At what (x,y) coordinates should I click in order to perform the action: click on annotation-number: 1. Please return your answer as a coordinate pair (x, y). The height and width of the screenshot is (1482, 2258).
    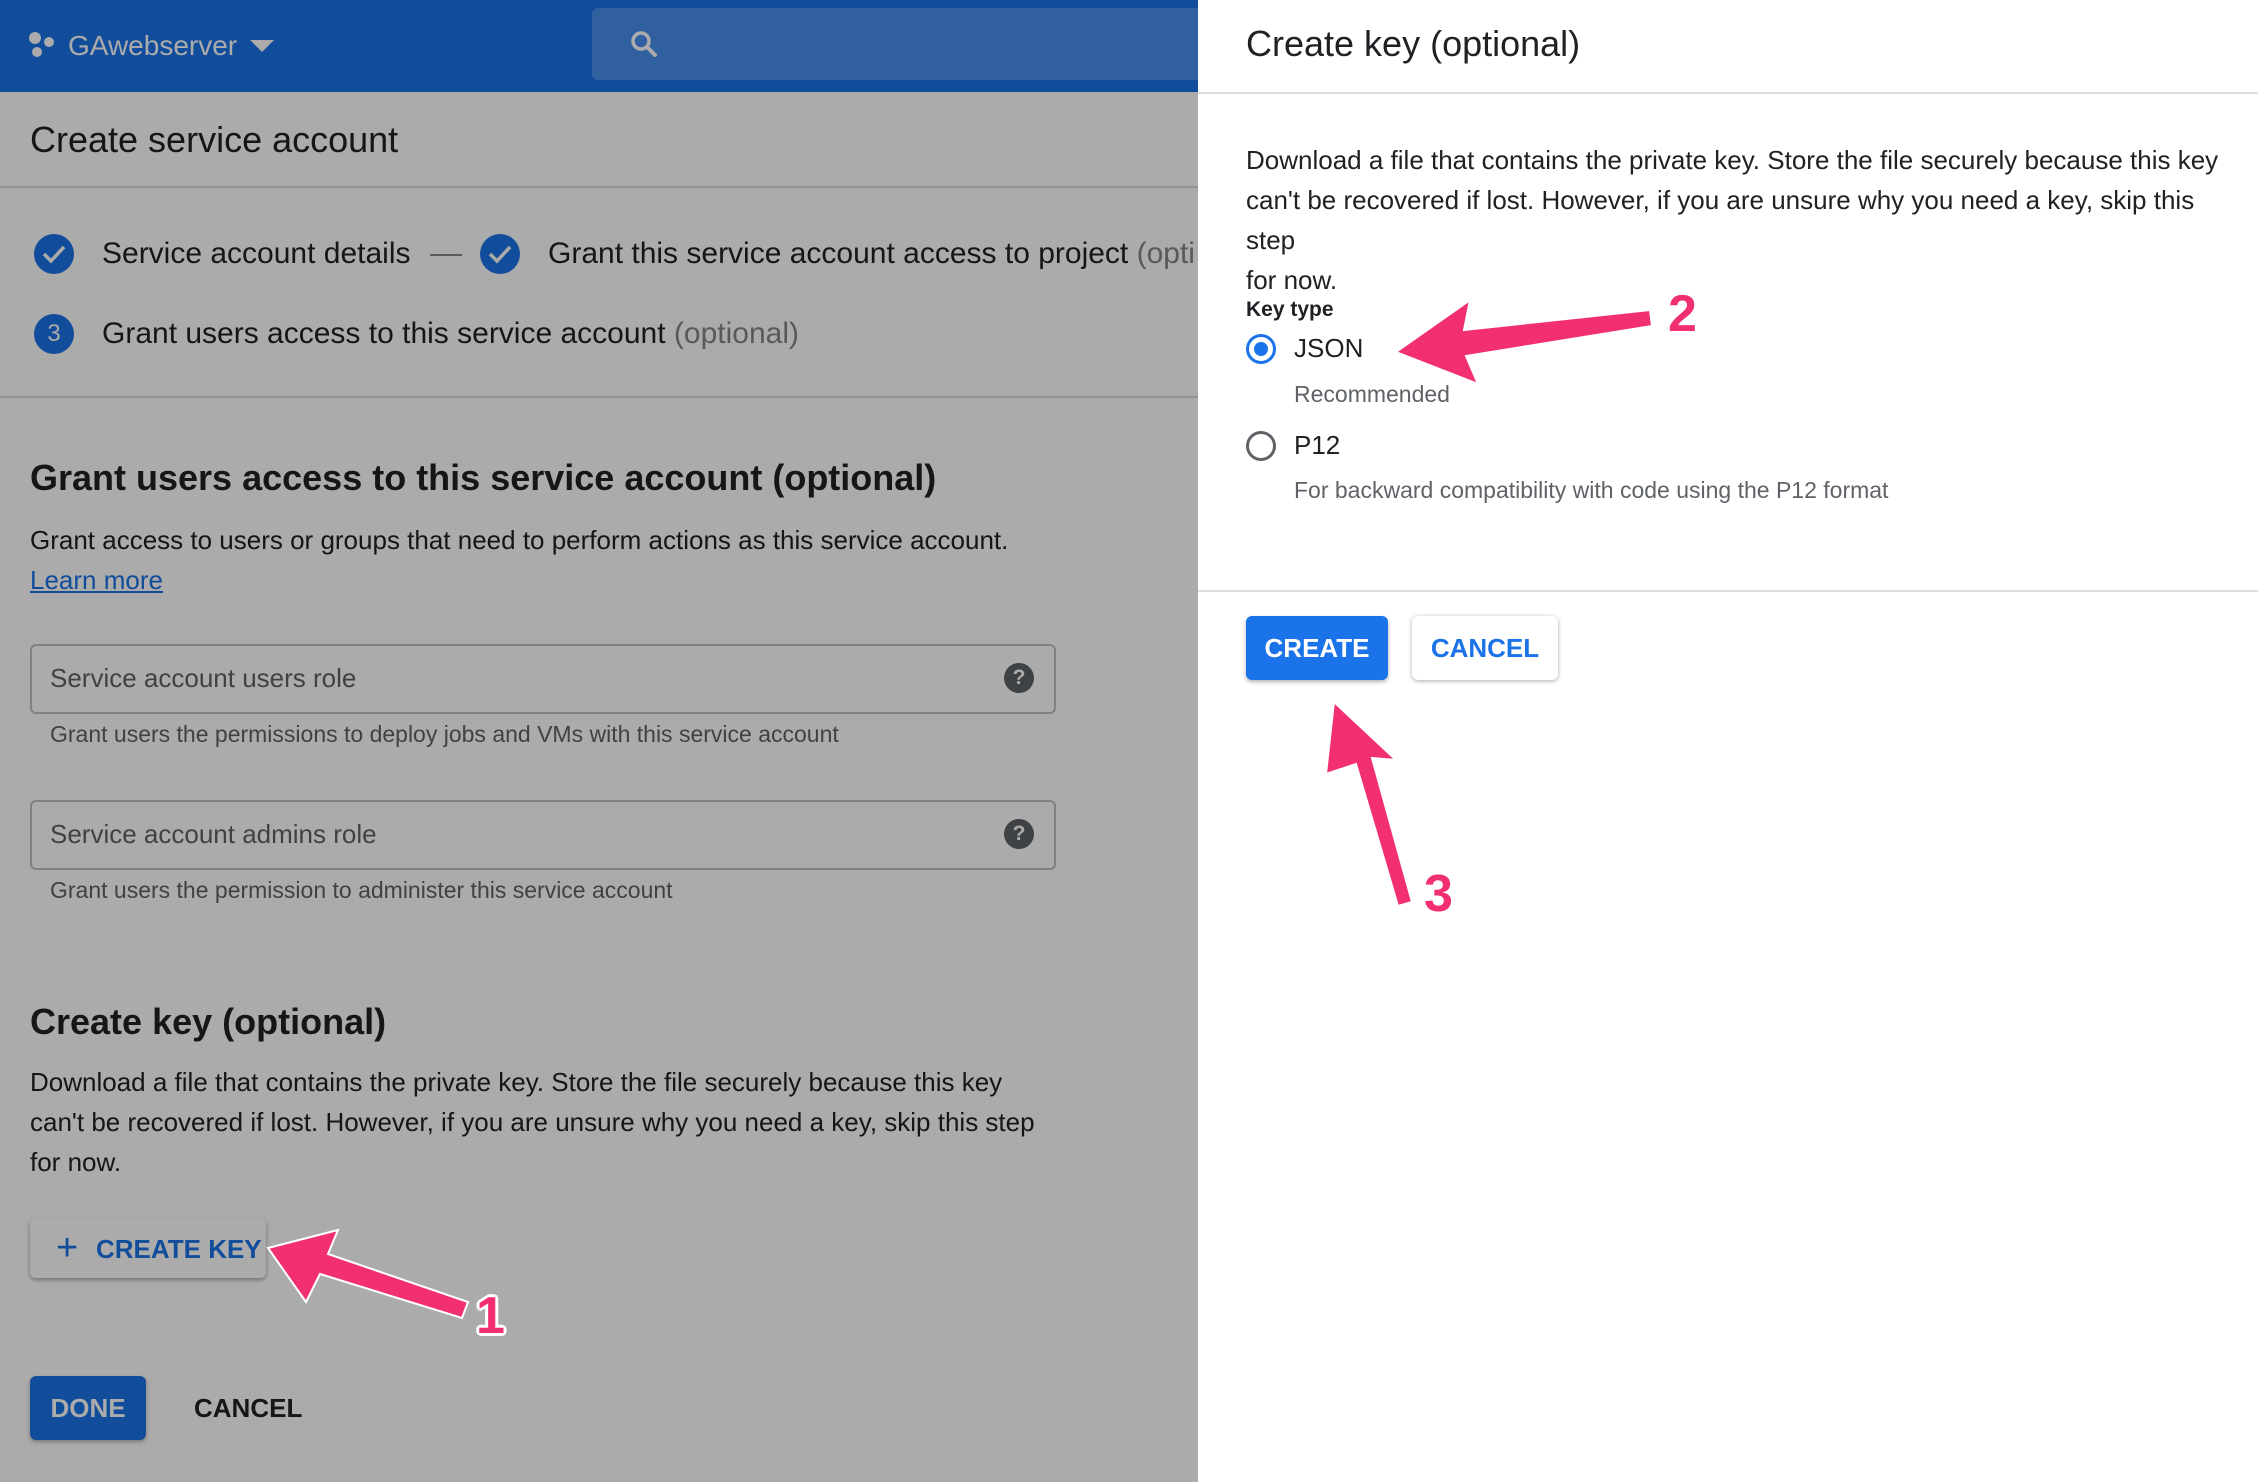
    Looking at the image, I should click on (490, 1316).